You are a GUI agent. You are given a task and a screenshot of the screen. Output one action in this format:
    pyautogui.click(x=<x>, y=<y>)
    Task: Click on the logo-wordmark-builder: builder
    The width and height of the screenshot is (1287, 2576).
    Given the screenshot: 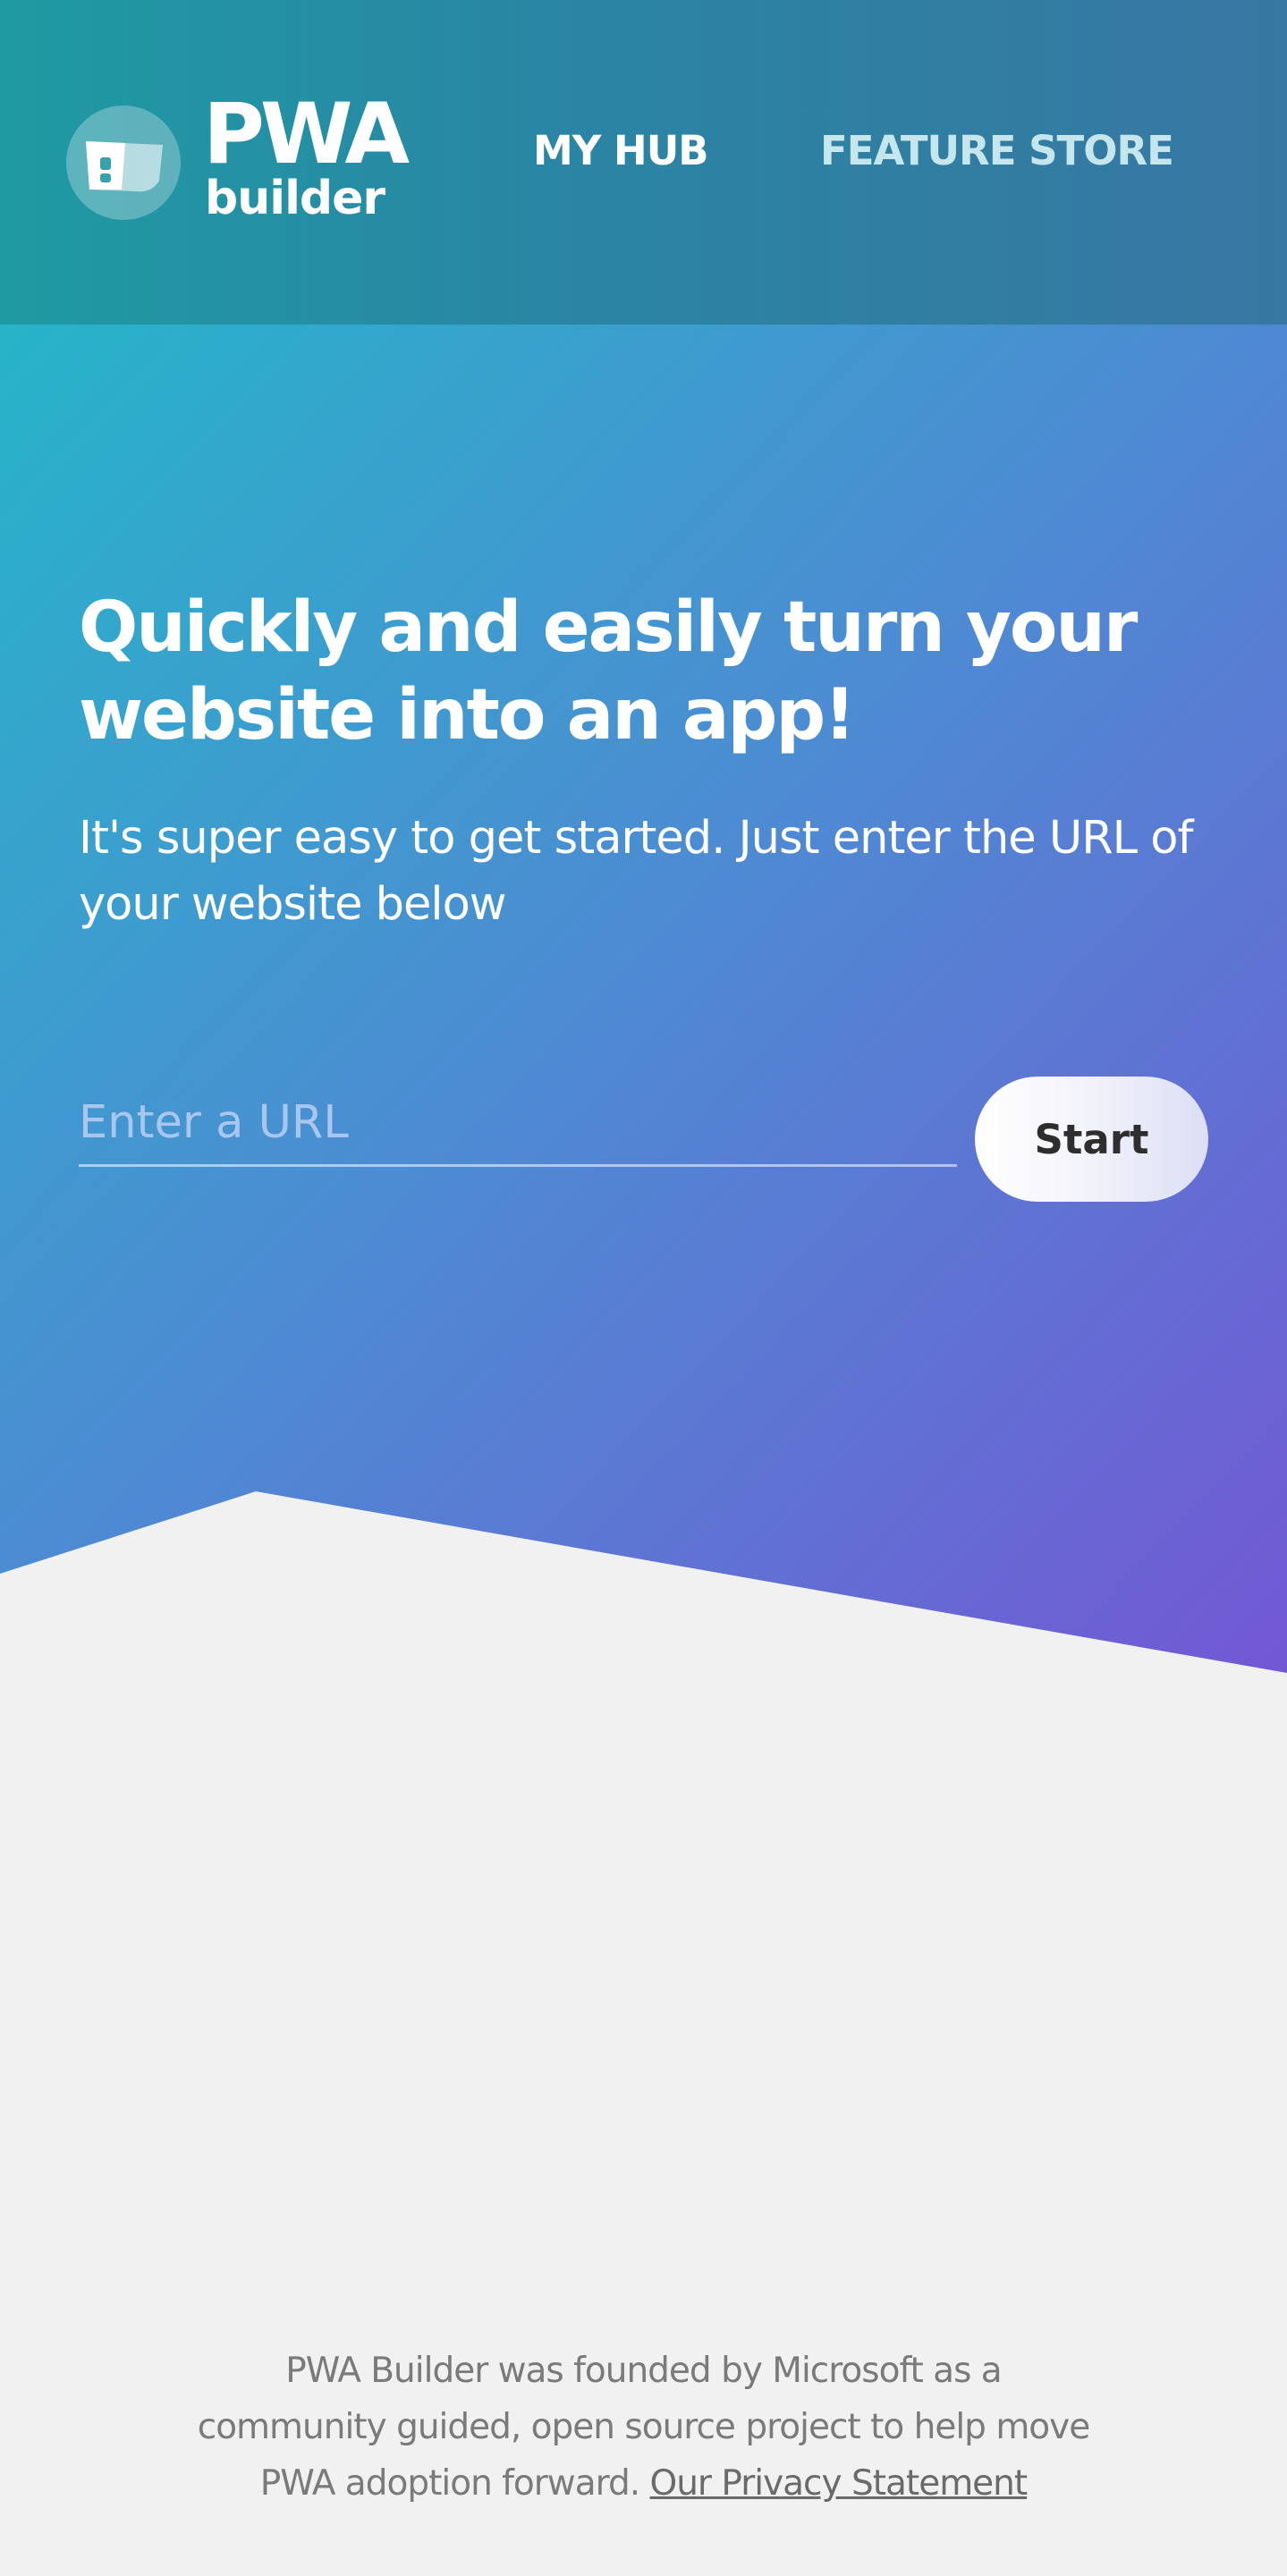 What is the action you would take?
    pyautogui.click(x=295, y=198)
    